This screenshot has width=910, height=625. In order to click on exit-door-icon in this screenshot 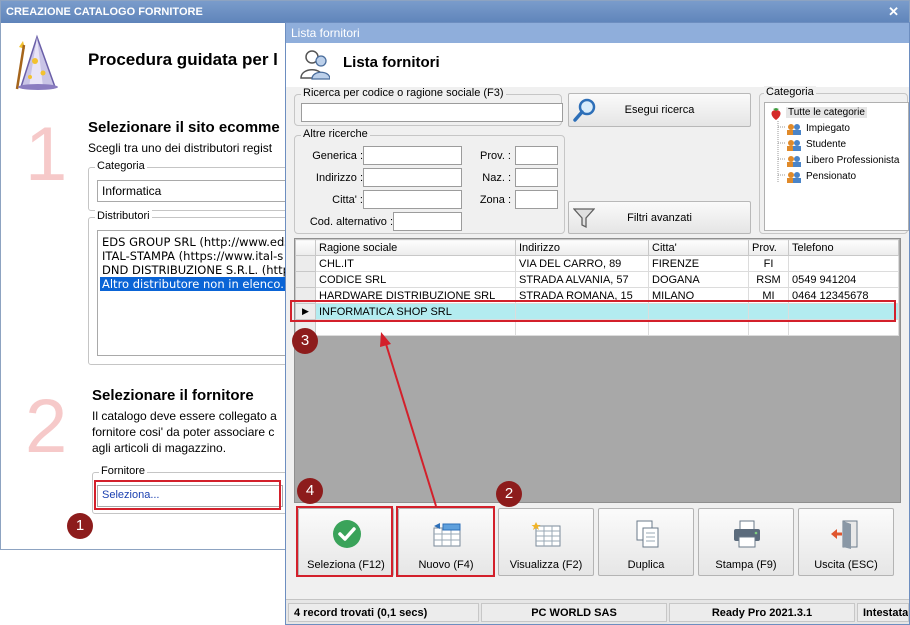, I will do `click(844, 534)`.